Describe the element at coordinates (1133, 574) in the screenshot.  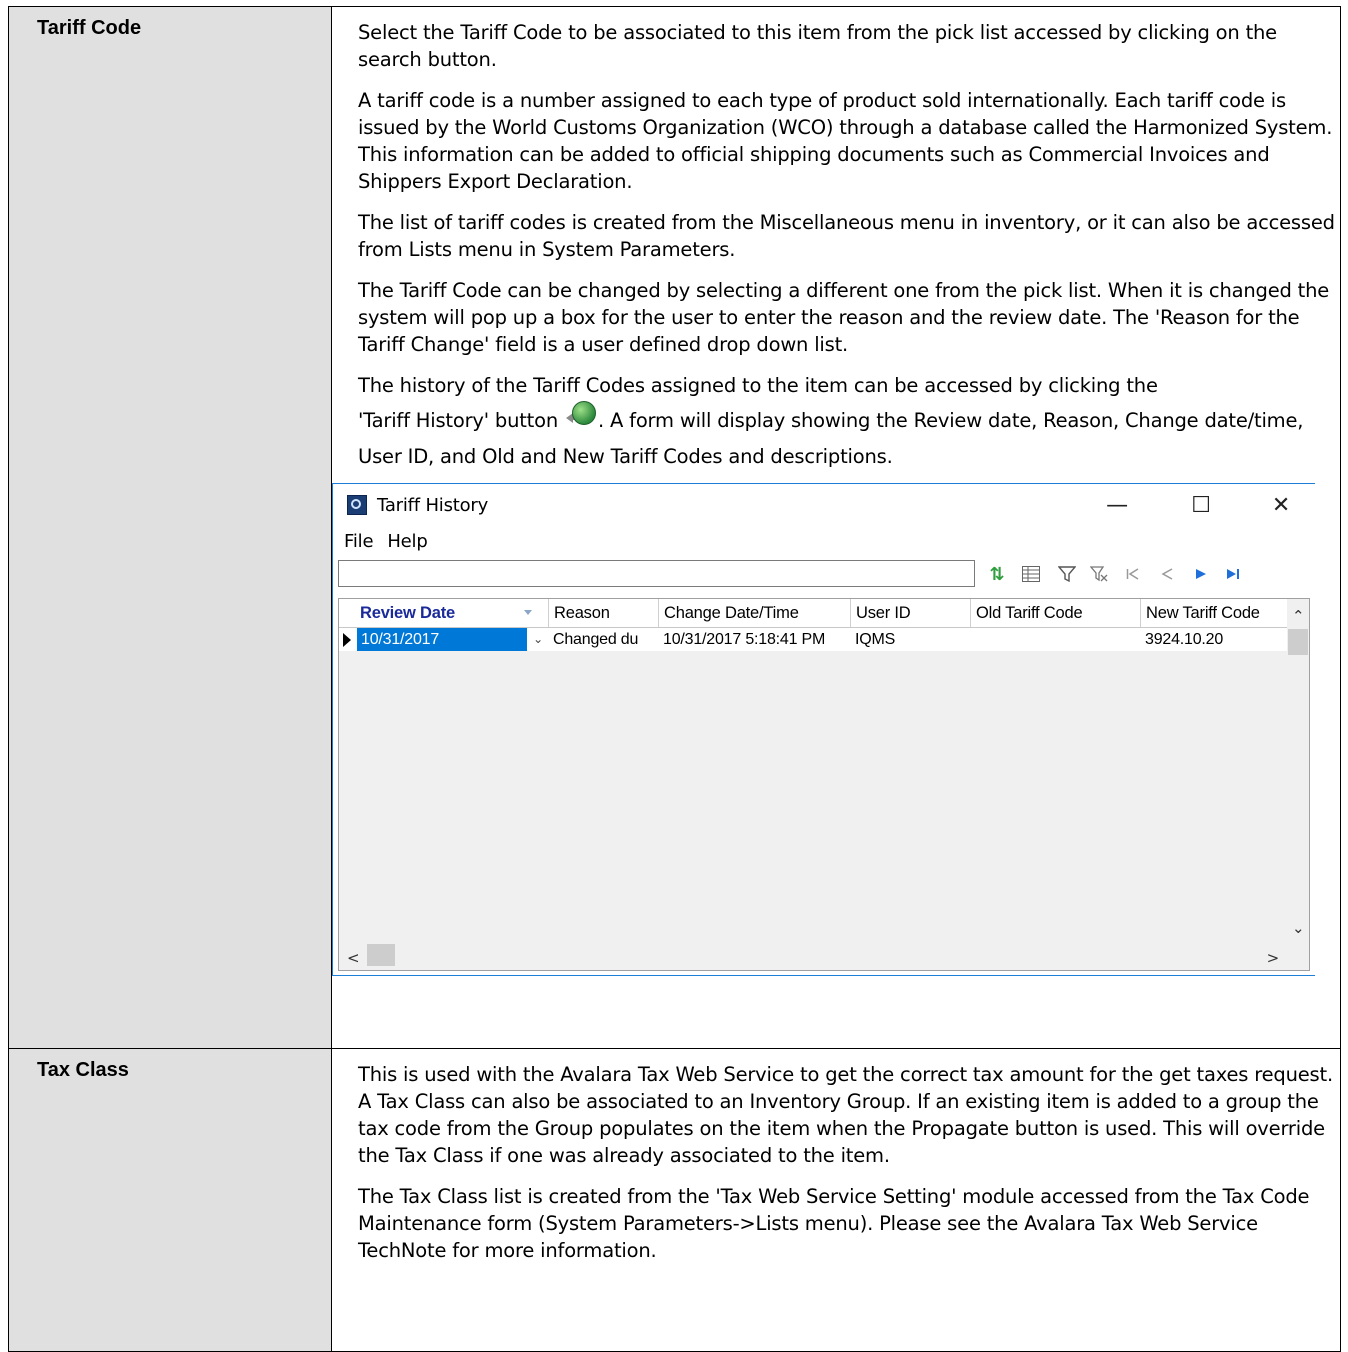
I see `first-record-icon` at that location.